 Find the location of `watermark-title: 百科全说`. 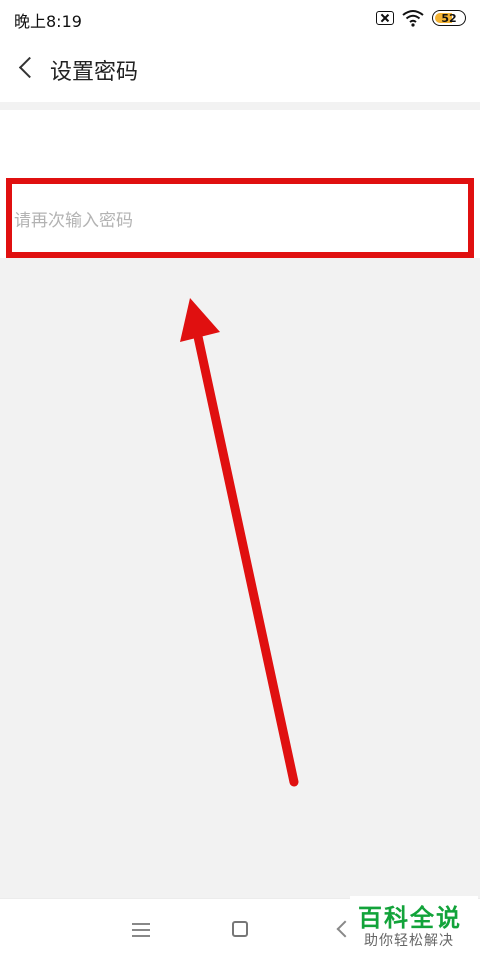

watermark-title: 百科全说 is located at coordinates (410, 918).